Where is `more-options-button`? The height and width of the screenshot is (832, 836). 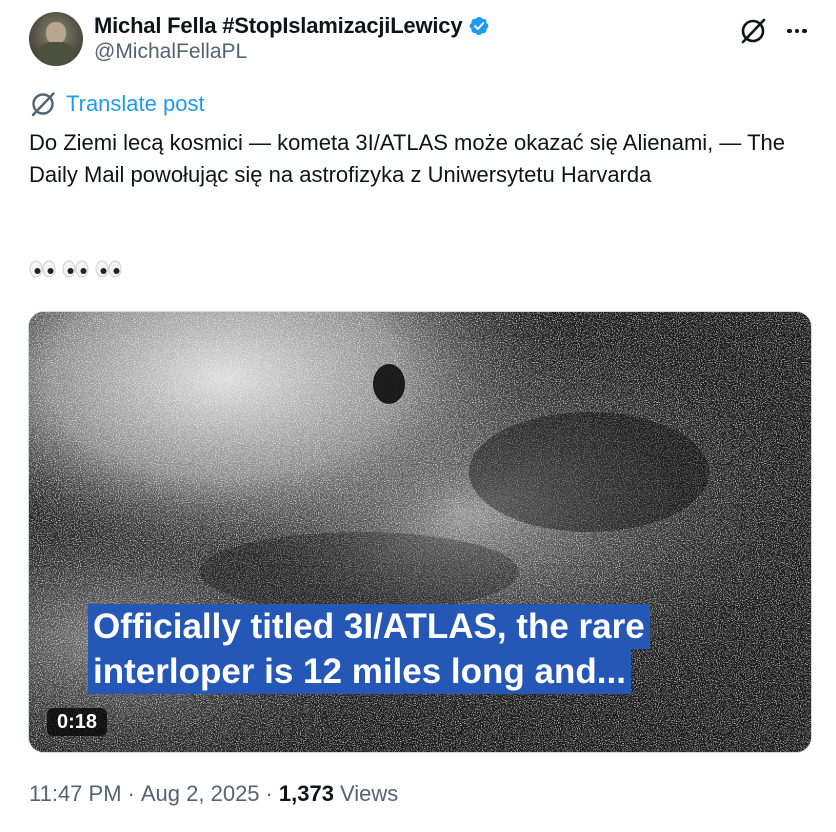
more-options-button is located at coordinates (797, 31).